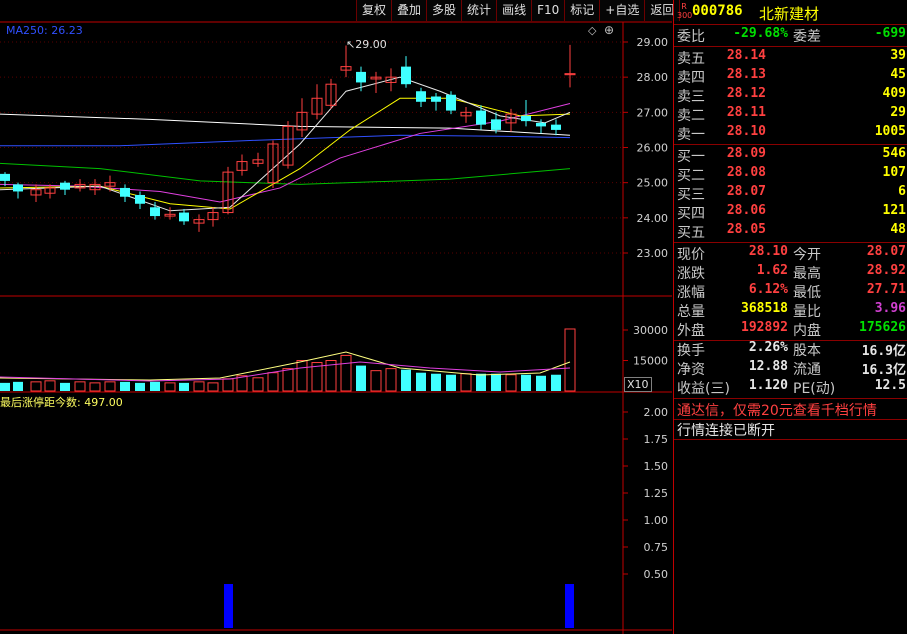 The height and width of the screenshot is (634, 907). I want to click on stats-button: 统计, so click(479, 10).